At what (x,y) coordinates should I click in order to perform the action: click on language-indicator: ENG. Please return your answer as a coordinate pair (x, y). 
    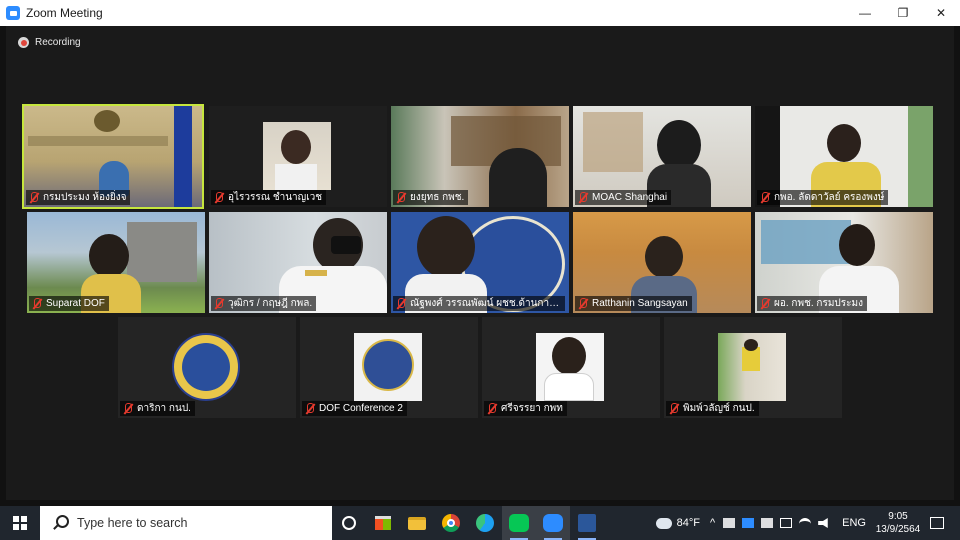
    Looking at the image, I should click on (854, 523).